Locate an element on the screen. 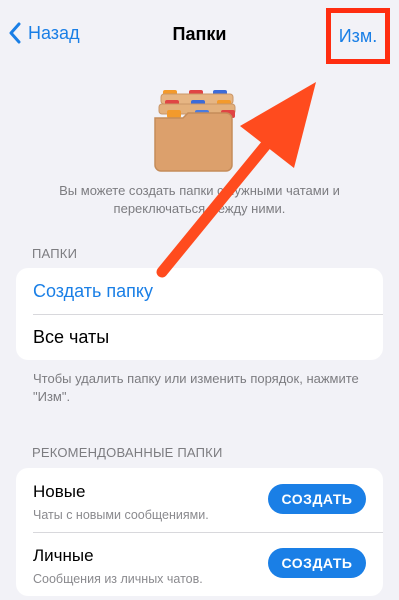 This screenshot has height=600, width=399. recommended-item-title: Новые is located at coordinates (59, 491).